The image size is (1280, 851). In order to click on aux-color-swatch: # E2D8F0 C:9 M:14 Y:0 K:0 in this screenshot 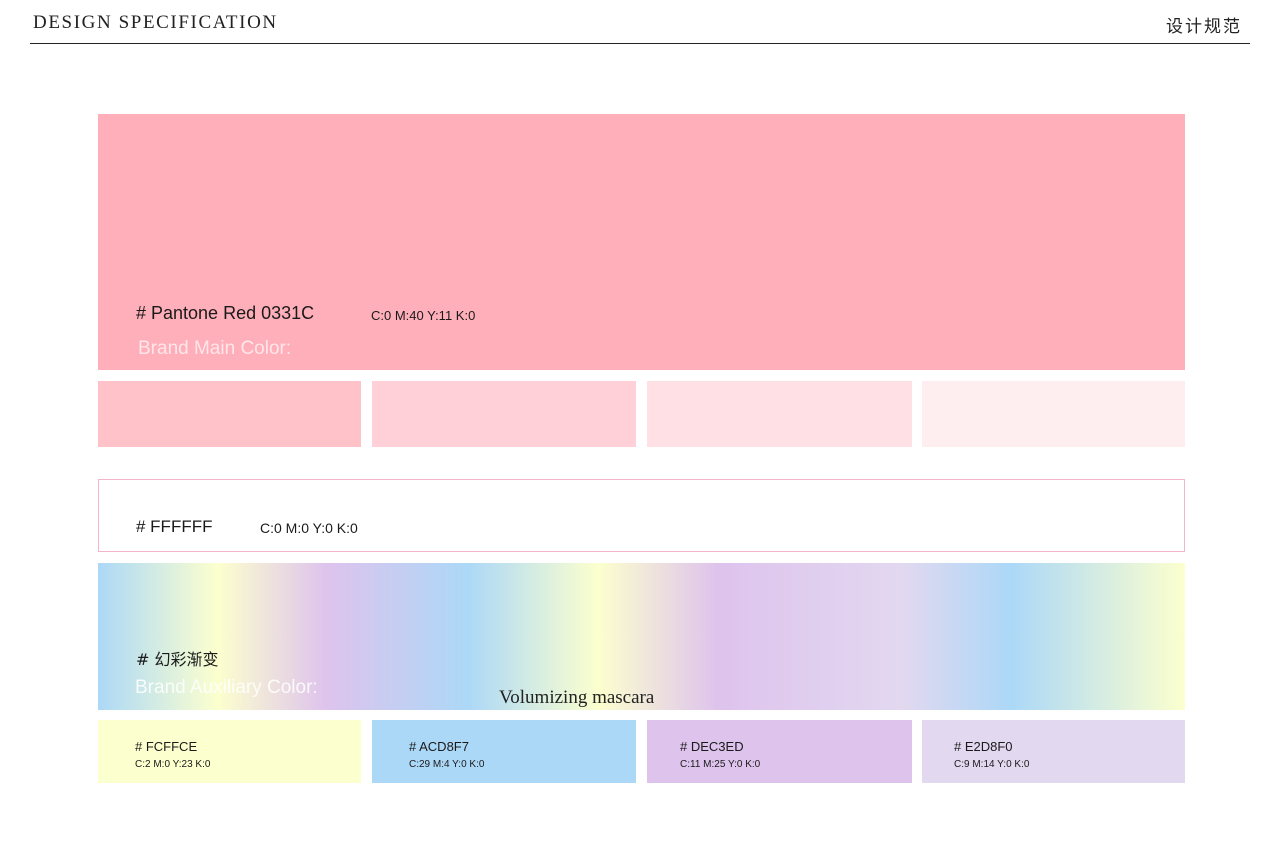, I will do `click(1053, 751)`.